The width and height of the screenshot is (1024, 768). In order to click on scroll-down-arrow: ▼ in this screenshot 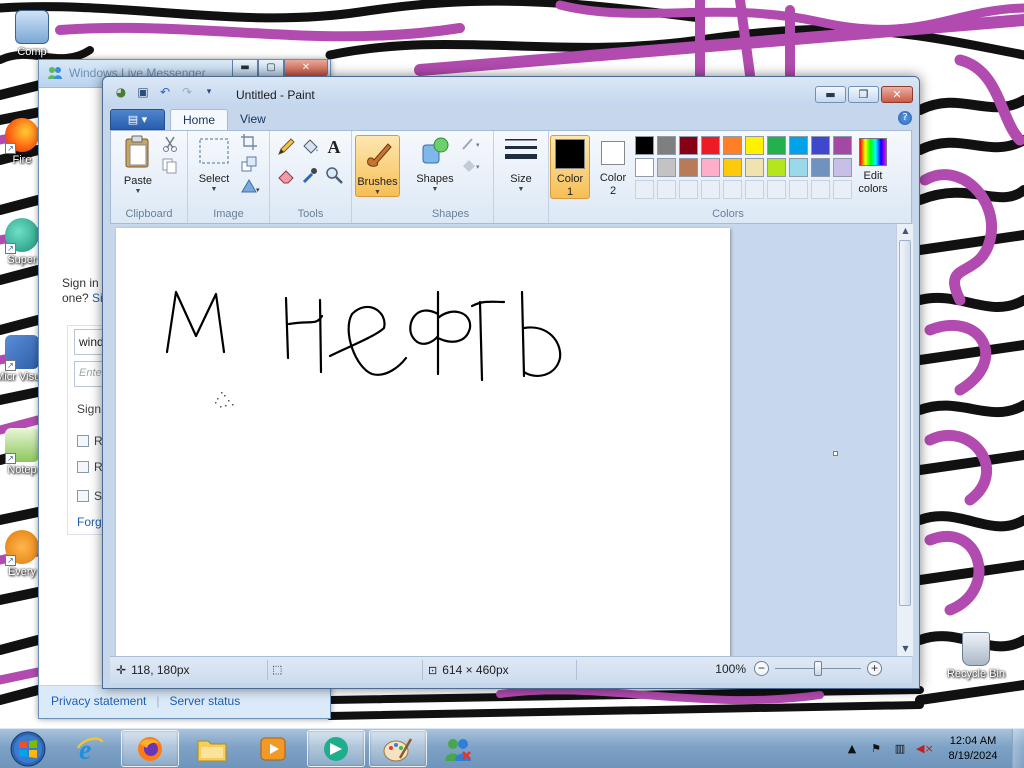, I will do `click(905, 649)`.